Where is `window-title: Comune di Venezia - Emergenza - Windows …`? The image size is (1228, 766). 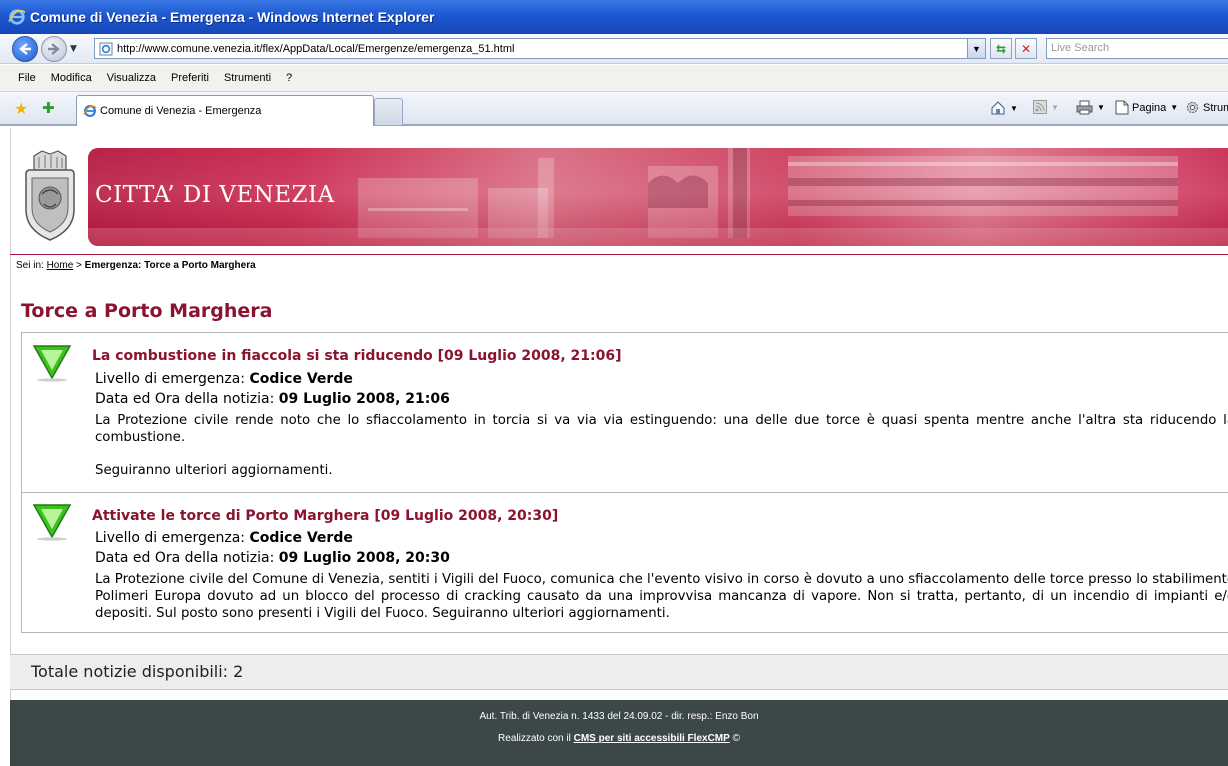 window-title: Comune di Venezia - Emergenza - Windows … is located at coordinates (232, 17).